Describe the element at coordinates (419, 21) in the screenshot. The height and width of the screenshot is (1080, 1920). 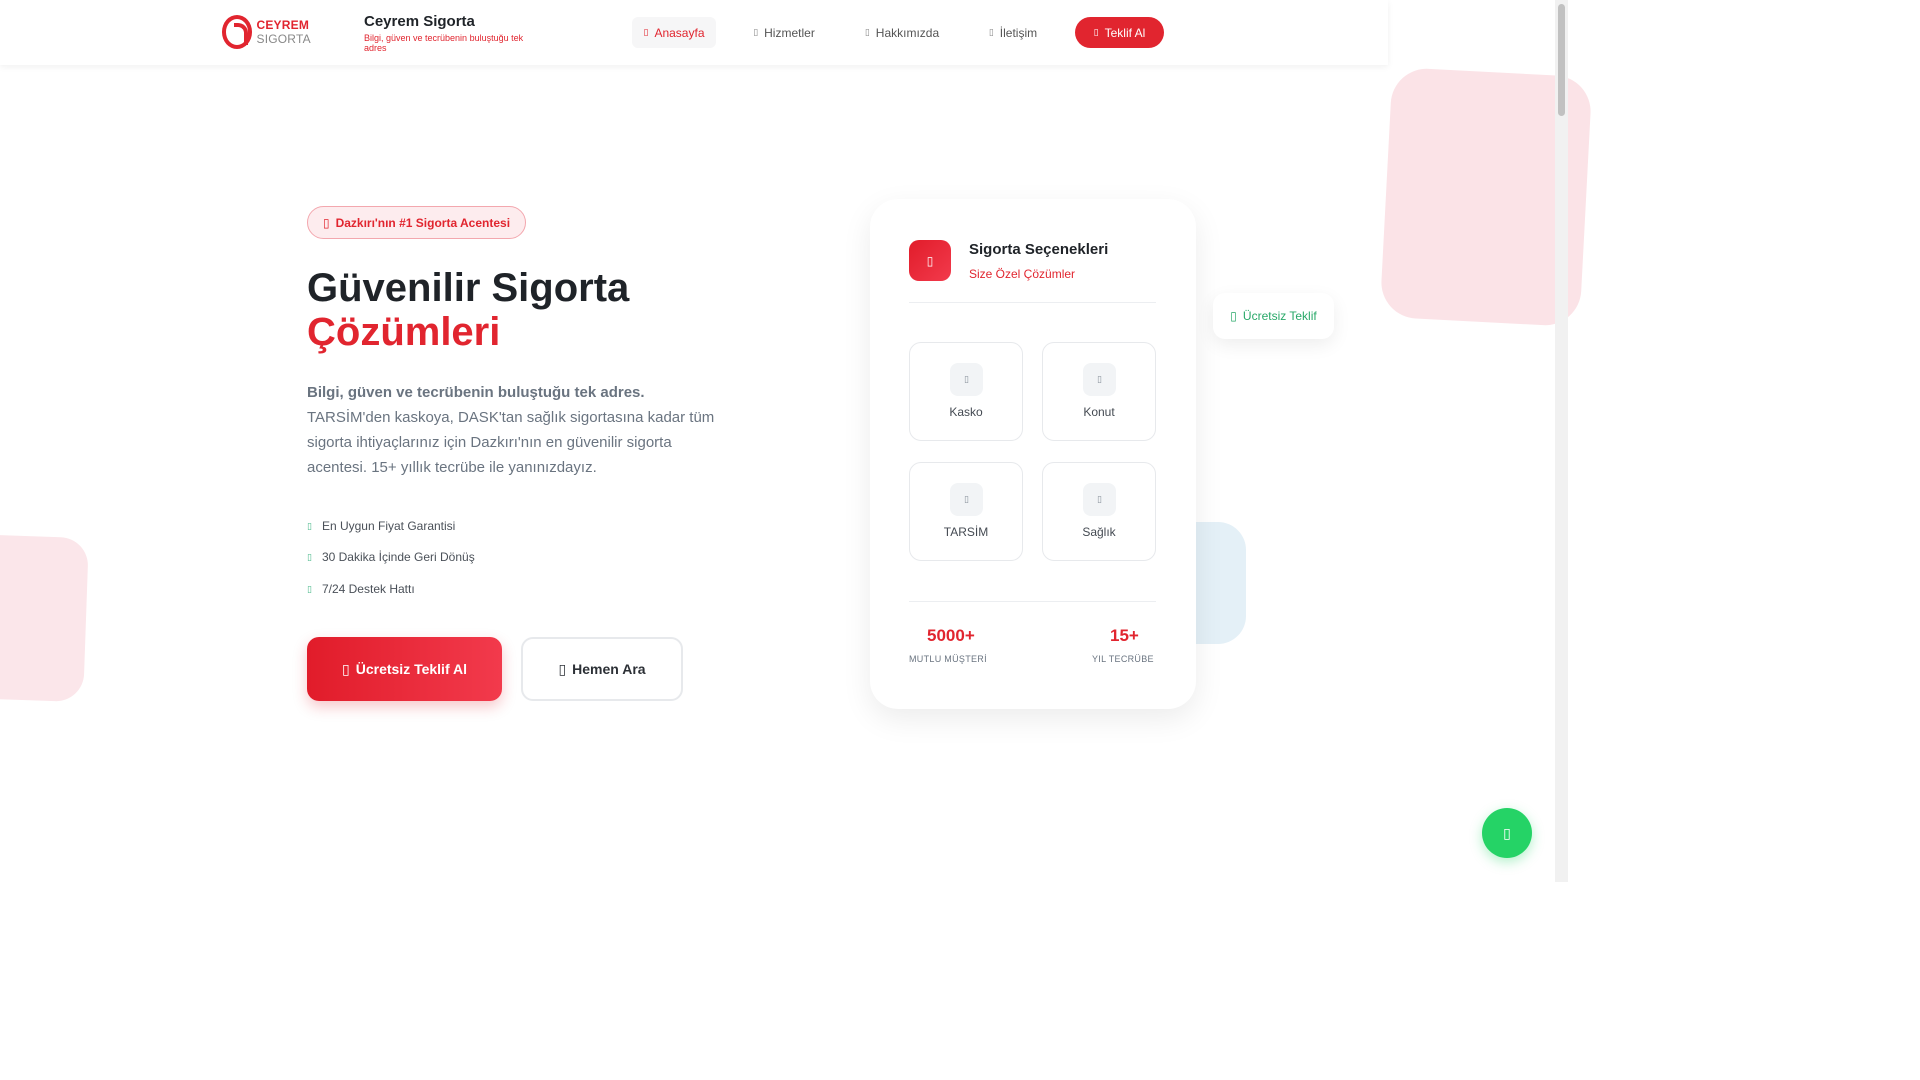
I see `brand-name: Ceyrem Sigorta` at that location.